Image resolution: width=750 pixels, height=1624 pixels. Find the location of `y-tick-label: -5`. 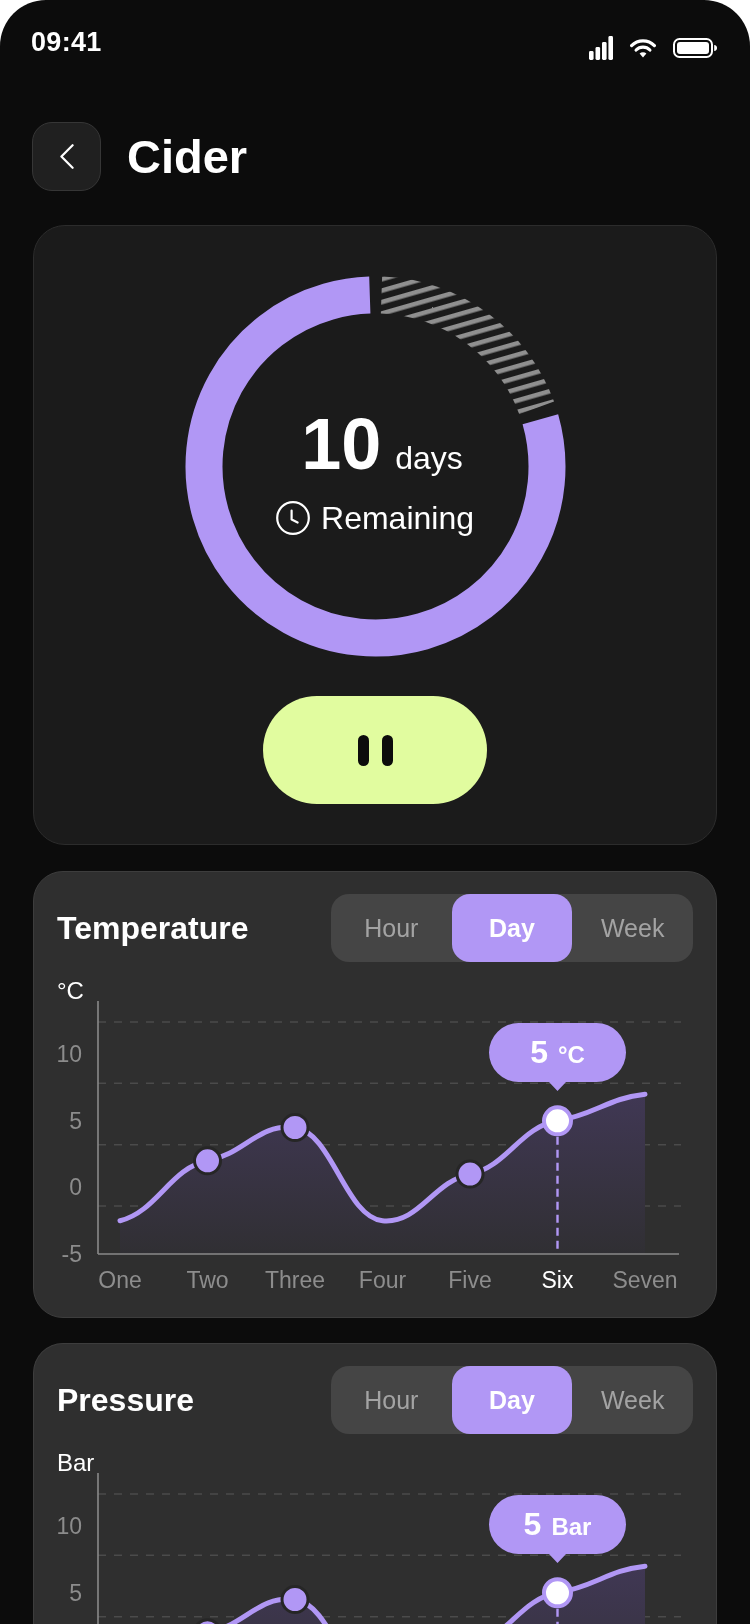

y-tick-label: -5 is located at coordinates (71, 1254).